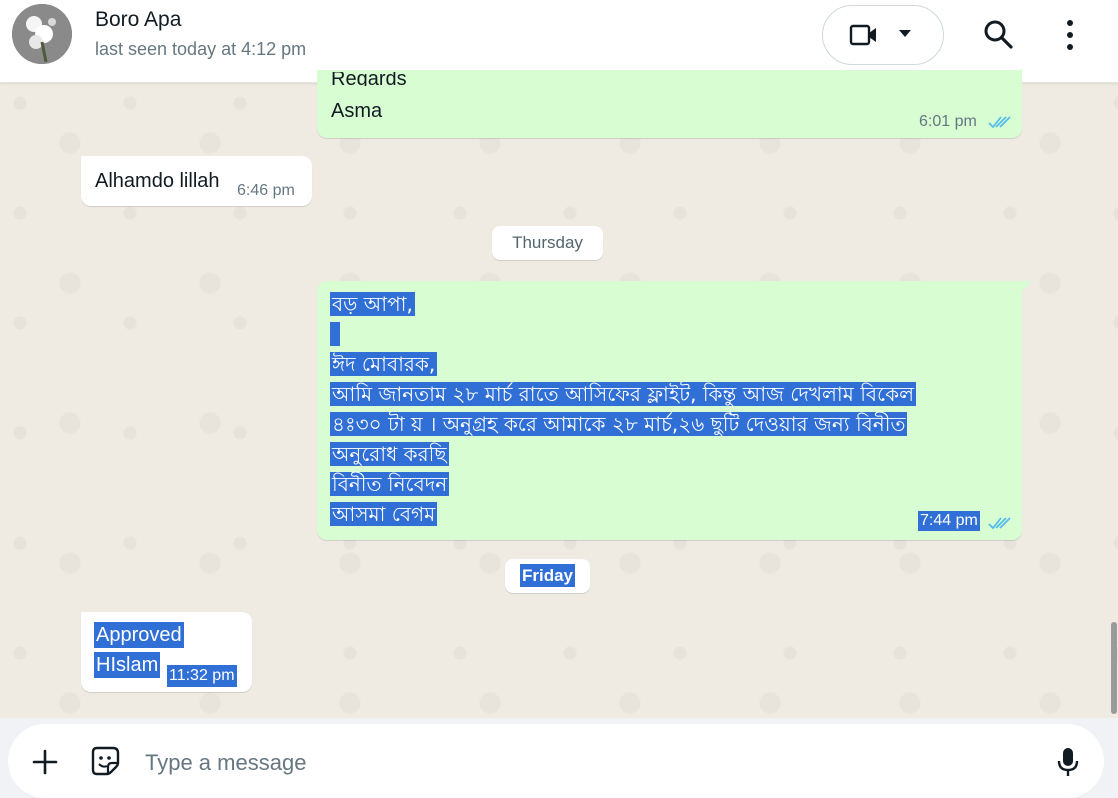  What do you see at coordinates (384, 514) in the screenshot?
I see `message-line: আসমা বেগম` at bounding box center [384, 514].